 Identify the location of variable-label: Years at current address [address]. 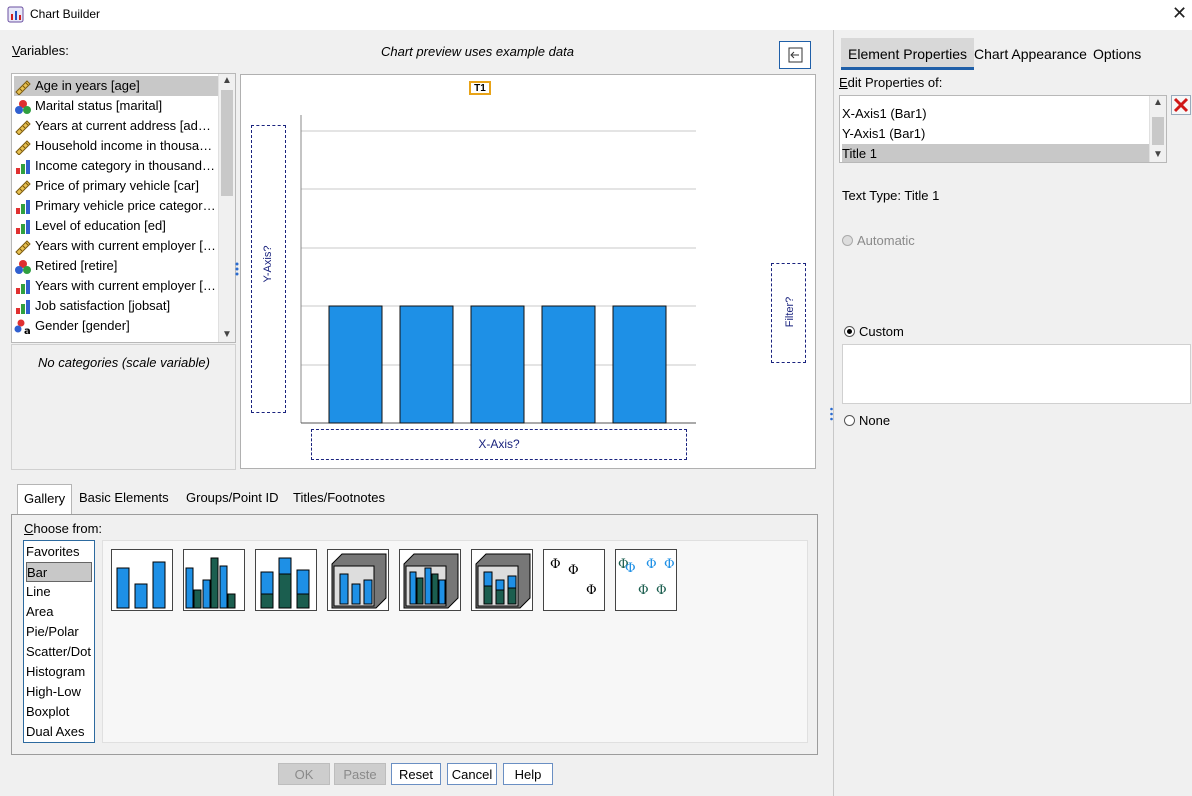
(126, 125).